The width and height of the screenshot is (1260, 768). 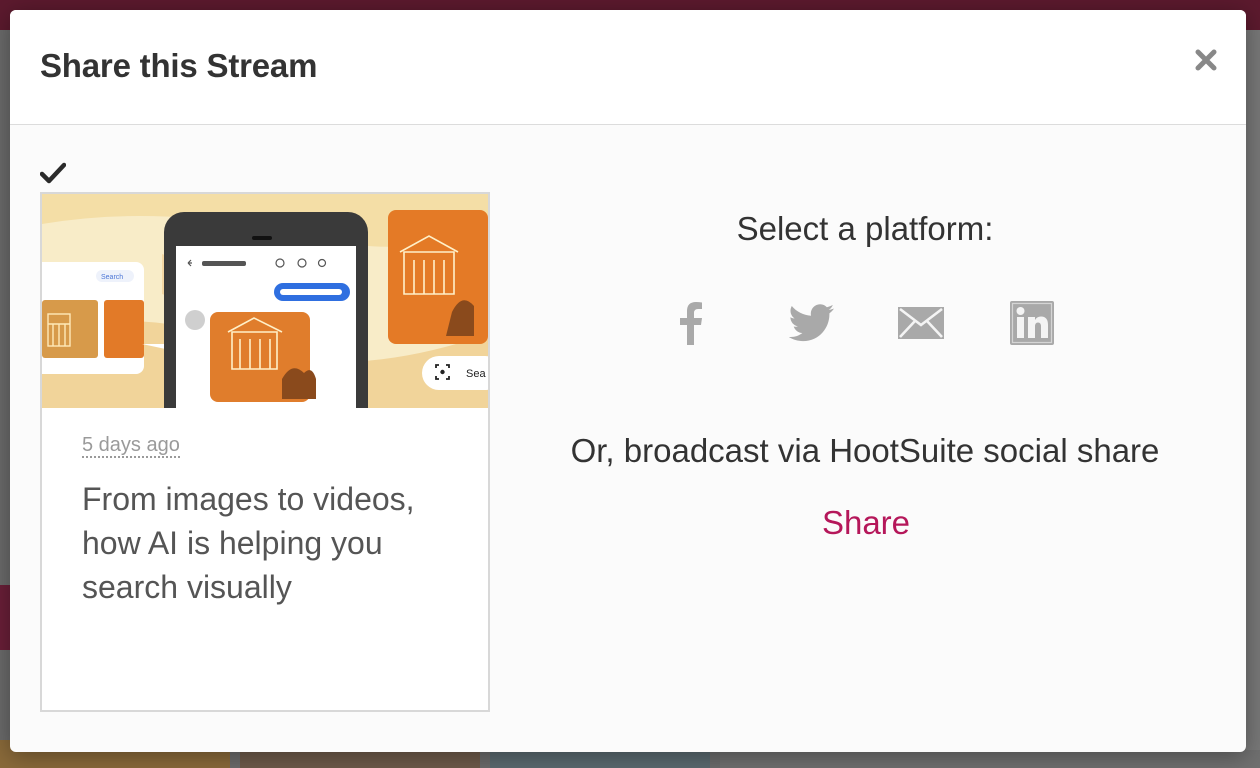 I want to click on modal-title: Share this Stream, so click(x=179, y=65).